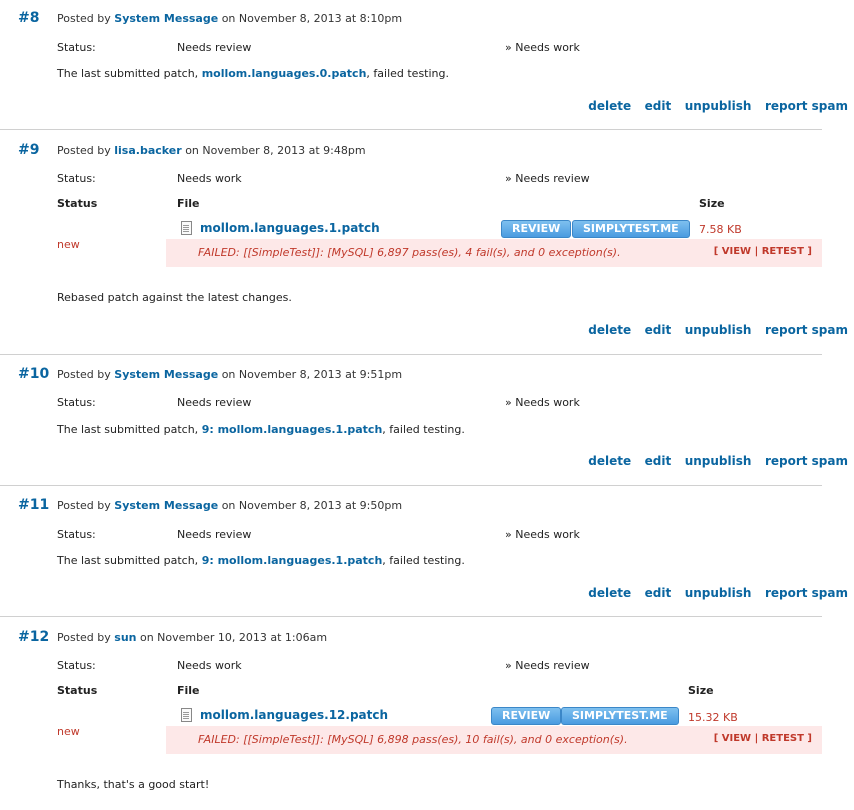  I want to click on file-size: 7.58 KB, so click(720, 229).